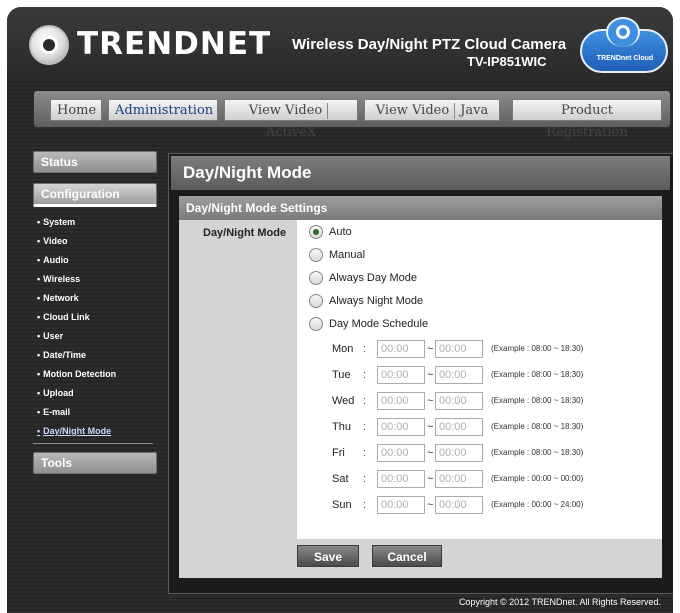 The width and height of the screenshot is (680, 613). Describe the element at coordinates (474, 110) in the screenshot. I see `nav-java-label: Java` at that location.